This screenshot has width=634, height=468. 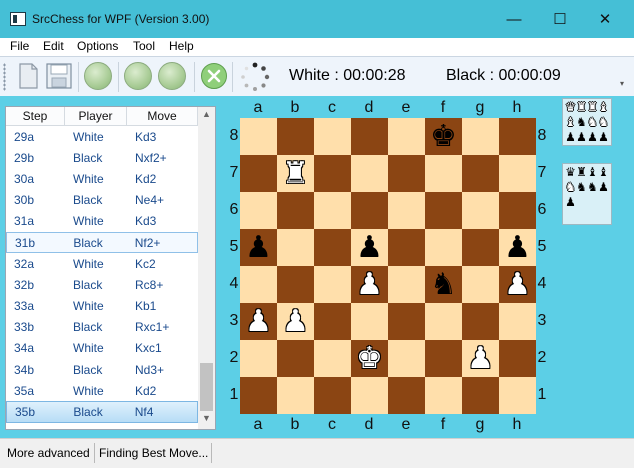 What do you see at coordinates (332, 247) in the screenshot?
I see `square-c5` at bounding box center [332, 247].